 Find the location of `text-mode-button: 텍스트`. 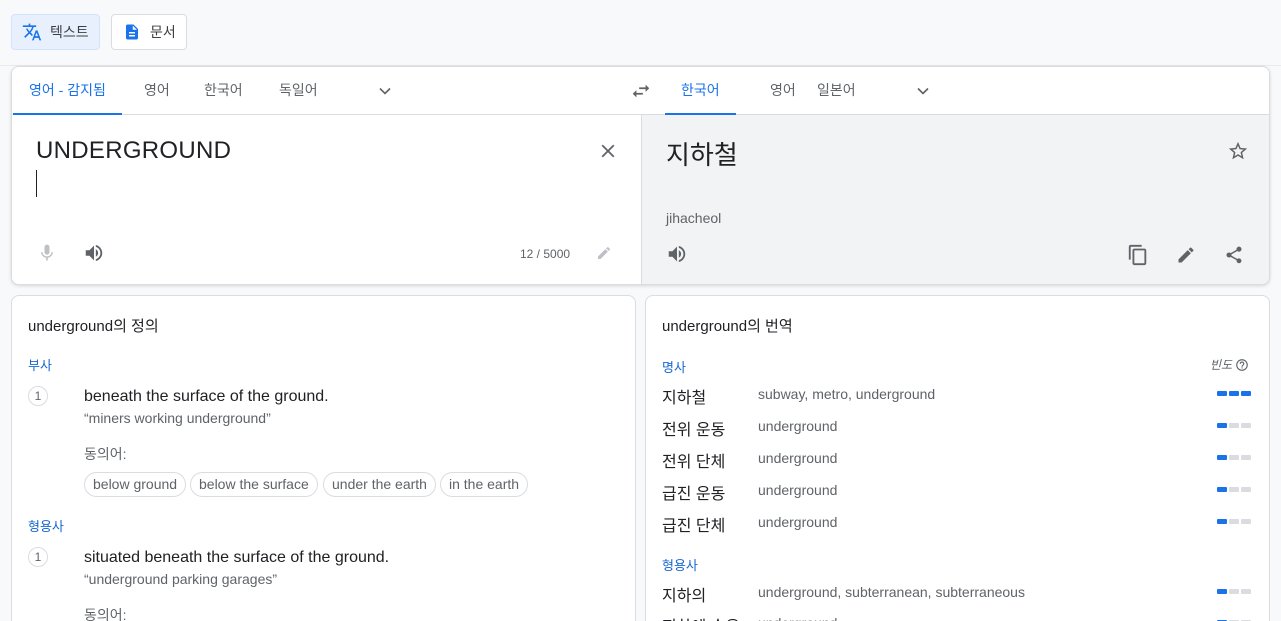

text-mode-button: 텍스트 is located at coordinates (55, 32).